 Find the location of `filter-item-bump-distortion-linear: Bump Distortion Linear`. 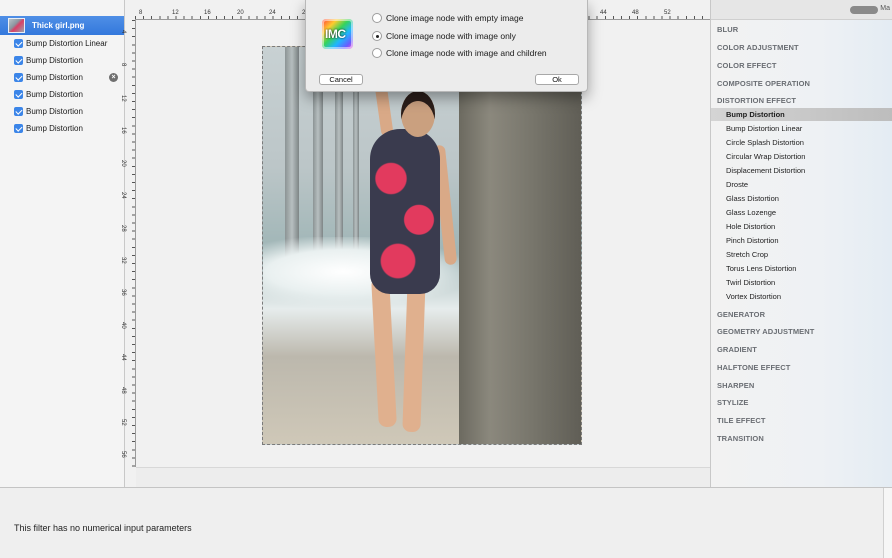

filter-item-bump-distortion-linear: Bump Distortion Linear is located at coordinates (764, 128).